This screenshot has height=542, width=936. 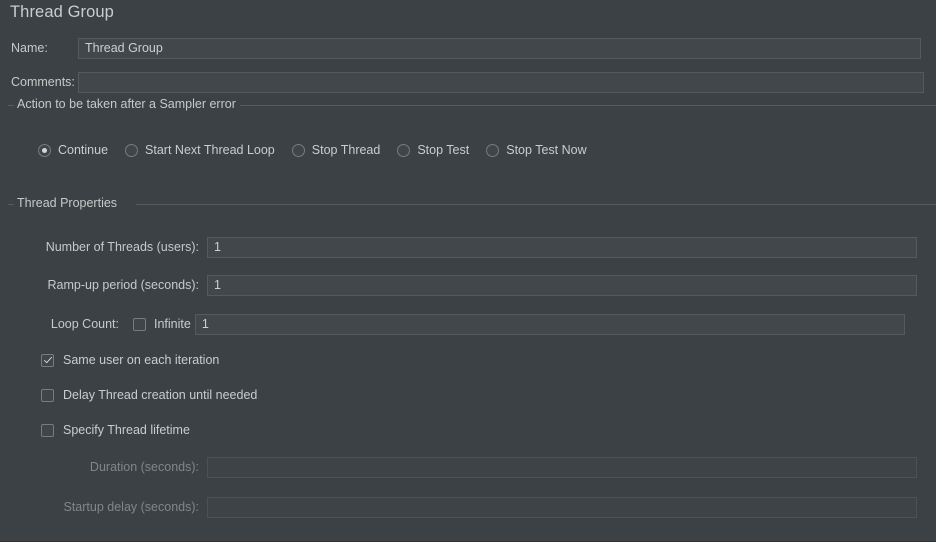 What do you see at coordinates (141, 360) in the screenshot?
I see `same-user-label: Same user on each iteration` at bounding box center [141, 360].